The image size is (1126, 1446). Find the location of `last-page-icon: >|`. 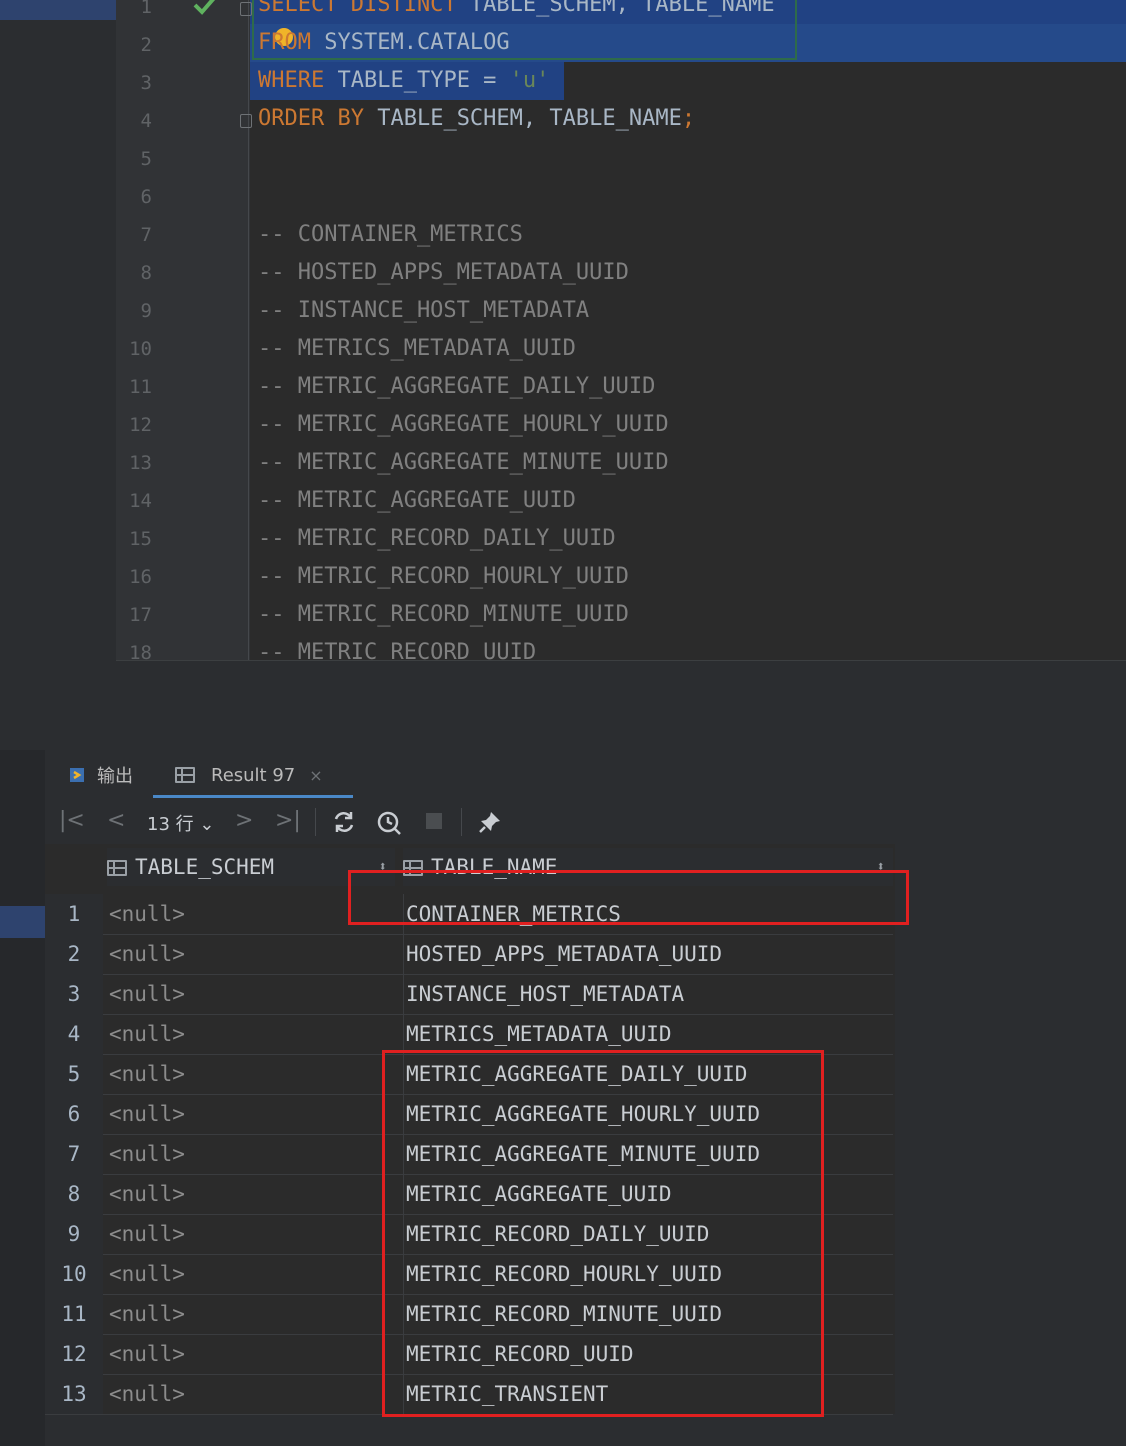

last-page-icon: >| is located at coordinates (288, 820).